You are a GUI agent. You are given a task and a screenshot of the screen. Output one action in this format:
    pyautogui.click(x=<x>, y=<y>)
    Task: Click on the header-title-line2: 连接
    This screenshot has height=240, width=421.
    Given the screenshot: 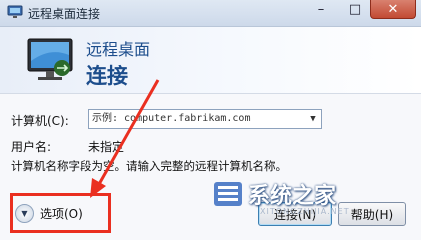 What is the action you would take?
    pyautogui.click(x=107, y=76)
    